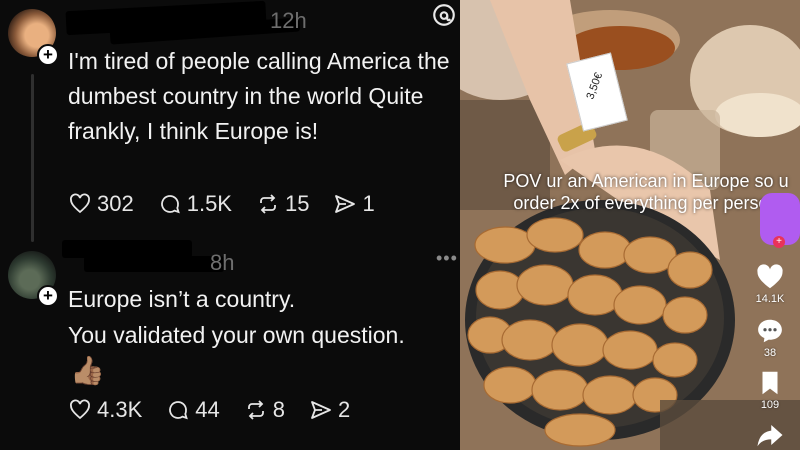 This screenshot has width=800, height=450. Describe the element at coordinates (182, 299) in the screenshot. I see `post-text: Europe isn’t a country.` at that location.